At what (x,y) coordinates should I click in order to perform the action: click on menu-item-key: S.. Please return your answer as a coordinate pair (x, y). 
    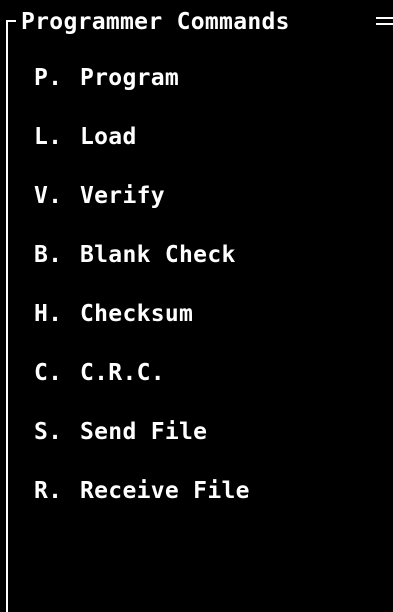
    Looking at the image, I should click on (48, 432).